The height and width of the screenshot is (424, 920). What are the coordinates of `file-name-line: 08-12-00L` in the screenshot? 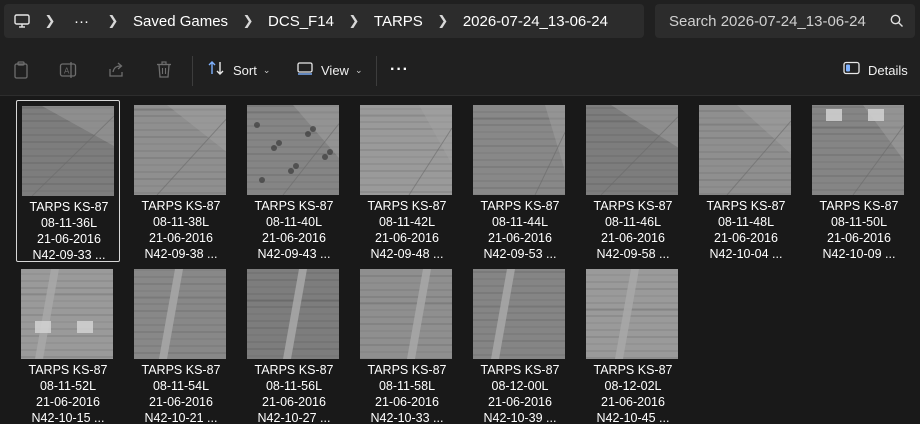 It's located at (520, 386).